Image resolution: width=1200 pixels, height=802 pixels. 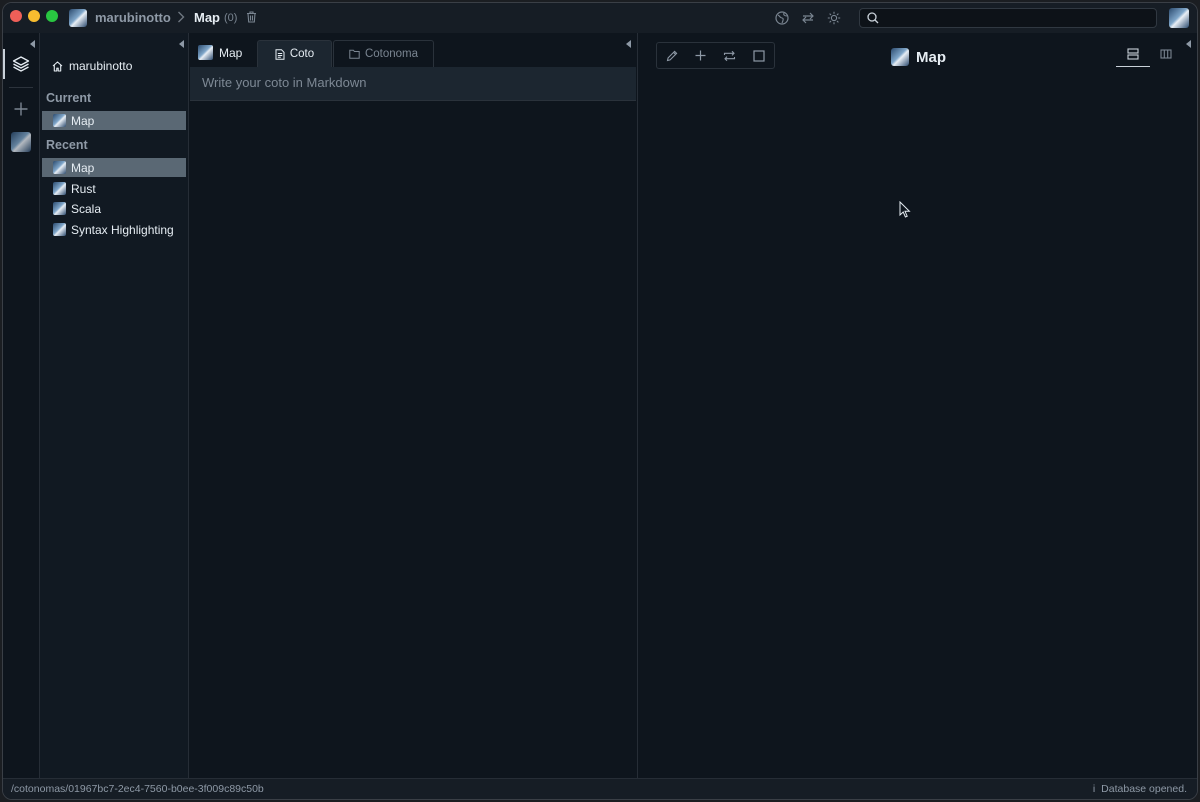 I want to click on pencil-icon, so click(x=671, y=55).